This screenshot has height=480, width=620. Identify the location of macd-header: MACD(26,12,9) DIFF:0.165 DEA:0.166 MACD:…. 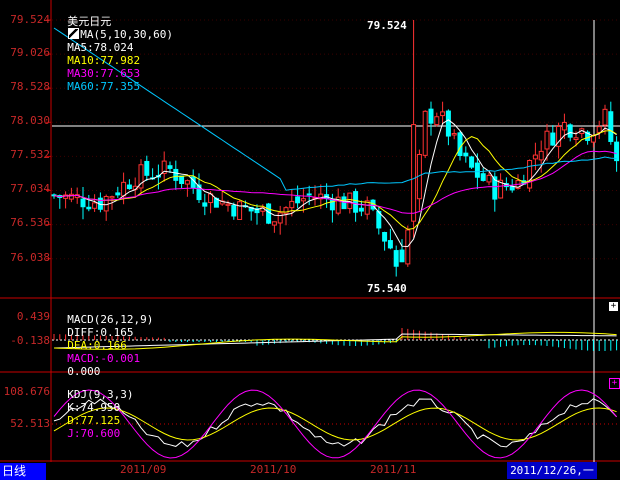
(103, 339).